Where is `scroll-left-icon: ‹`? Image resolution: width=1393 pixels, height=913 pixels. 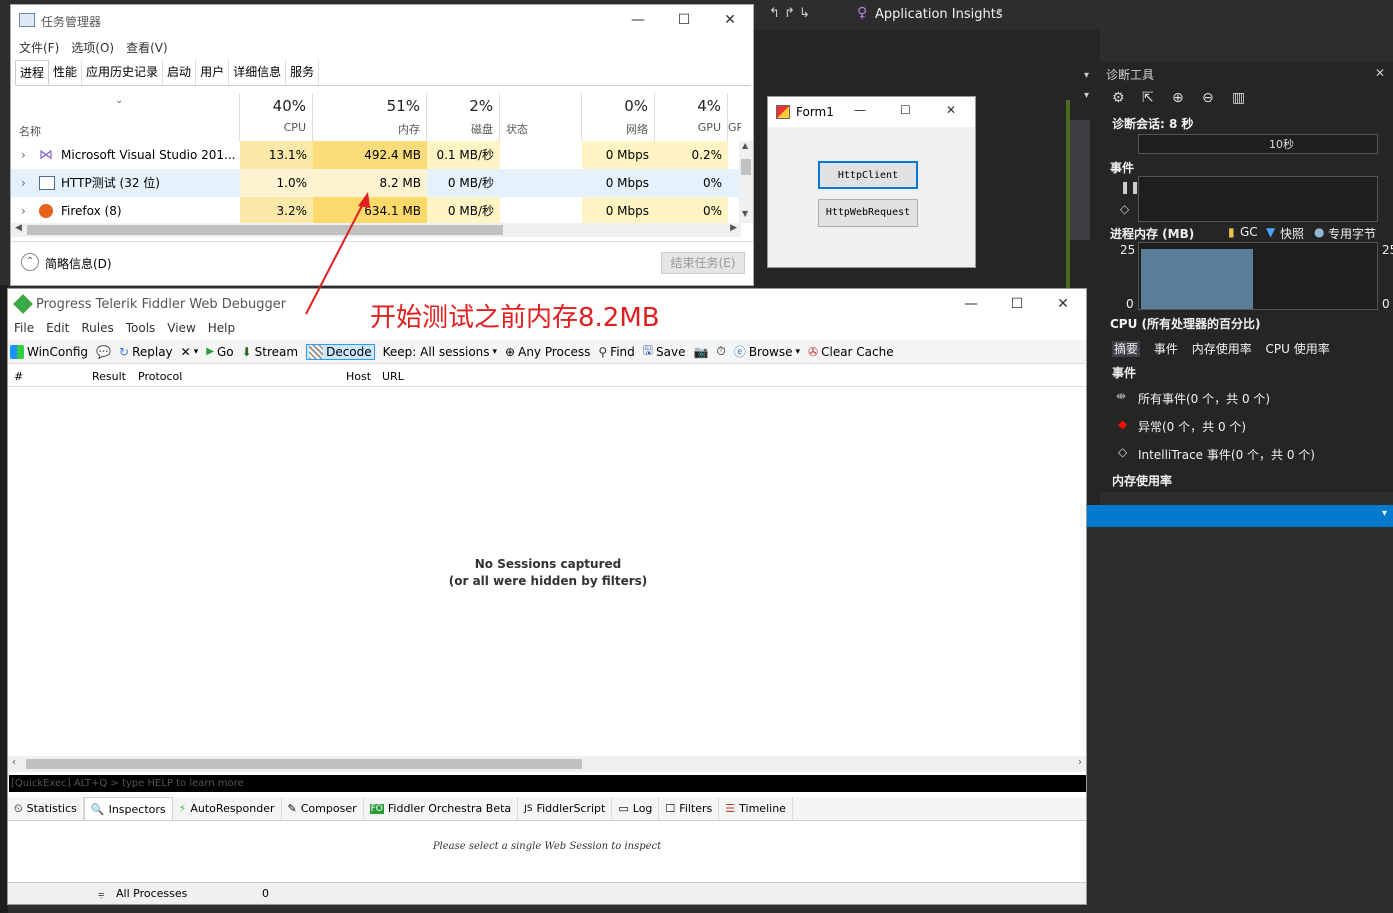
scroll-left-icon: ‹ is located at coordinates (14, 762).